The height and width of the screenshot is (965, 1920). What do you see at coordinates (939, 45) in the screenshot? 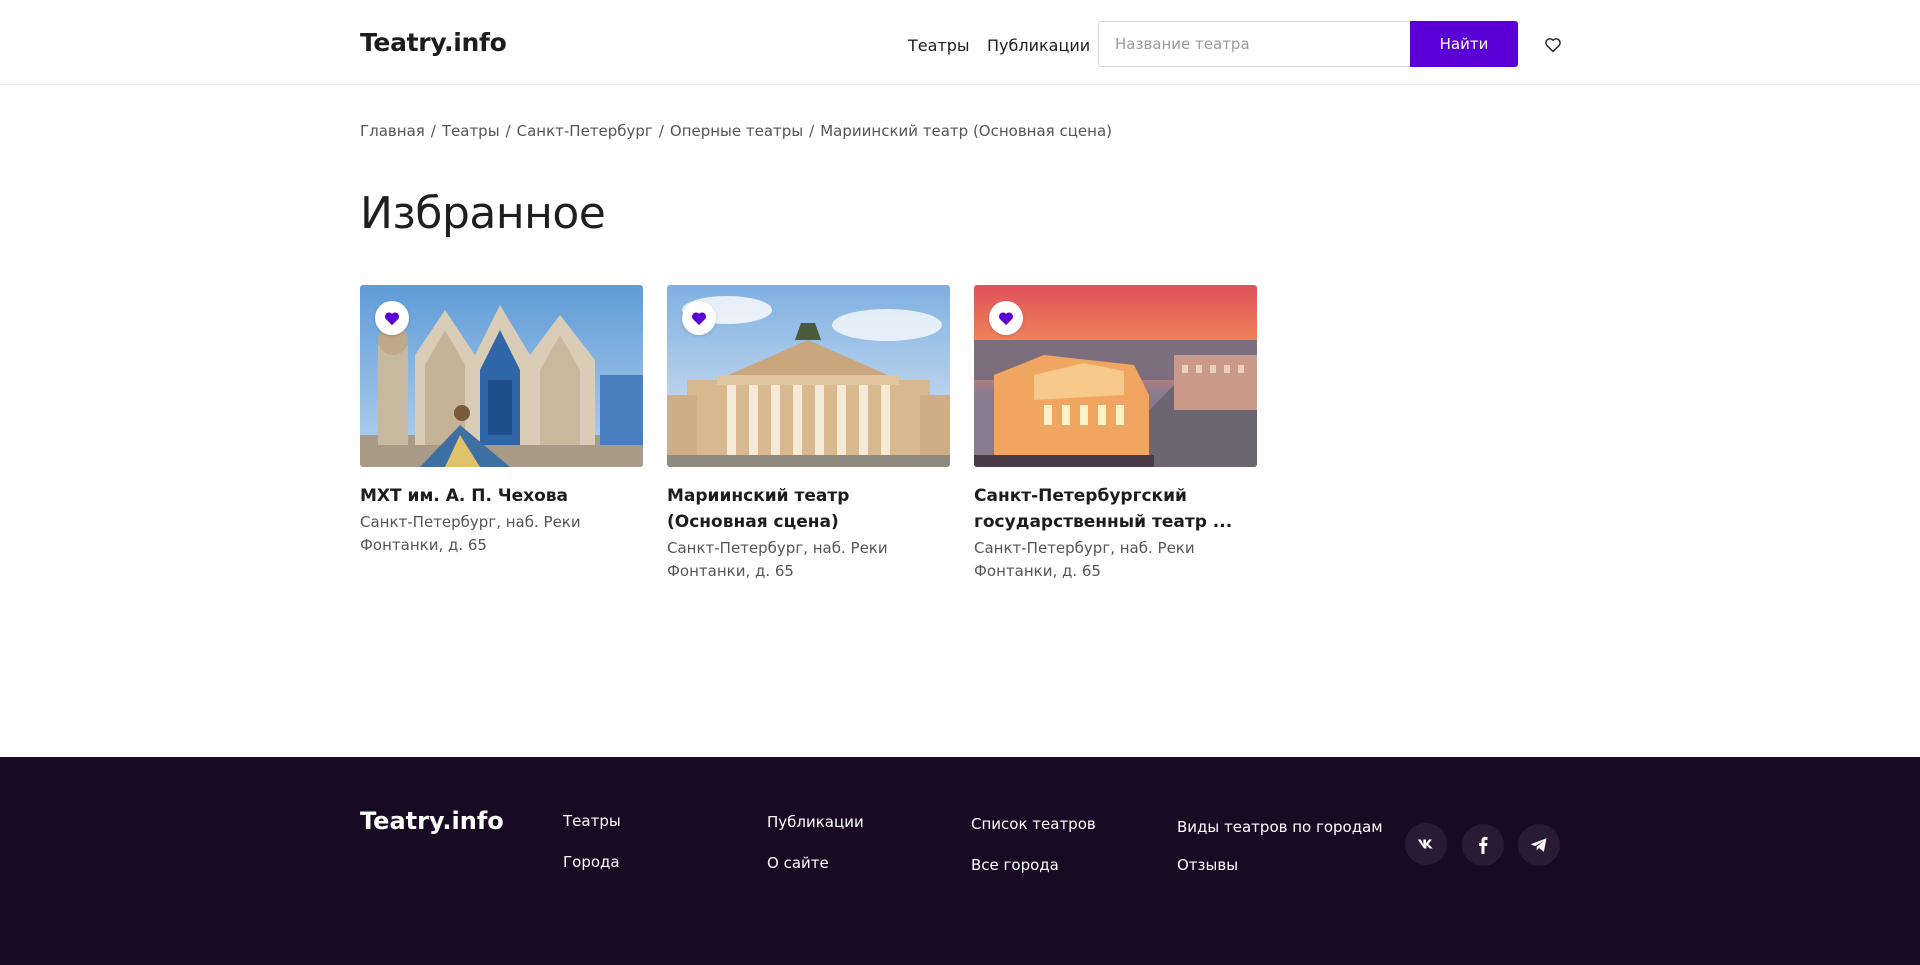
I see `nav-theaters-link: Театры` at bounding box center [939, 45].